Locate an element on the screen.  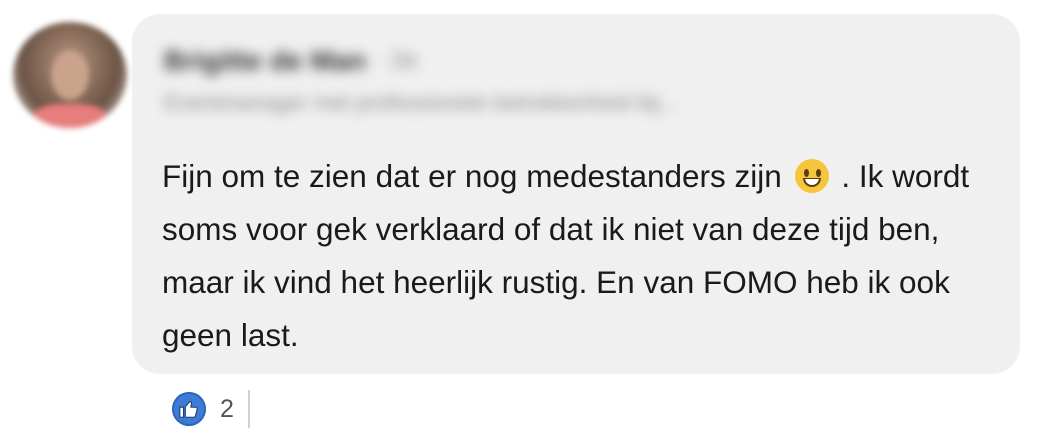
reactions-divider is located at coordinates (248, 409).